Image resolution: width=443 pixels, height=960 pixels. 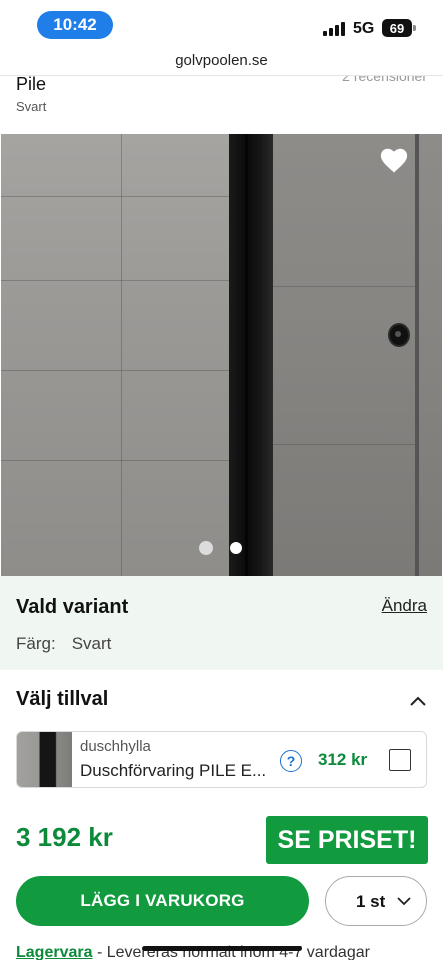 I want to click on quantity-value: 1 st, so click(x=371, y=901).